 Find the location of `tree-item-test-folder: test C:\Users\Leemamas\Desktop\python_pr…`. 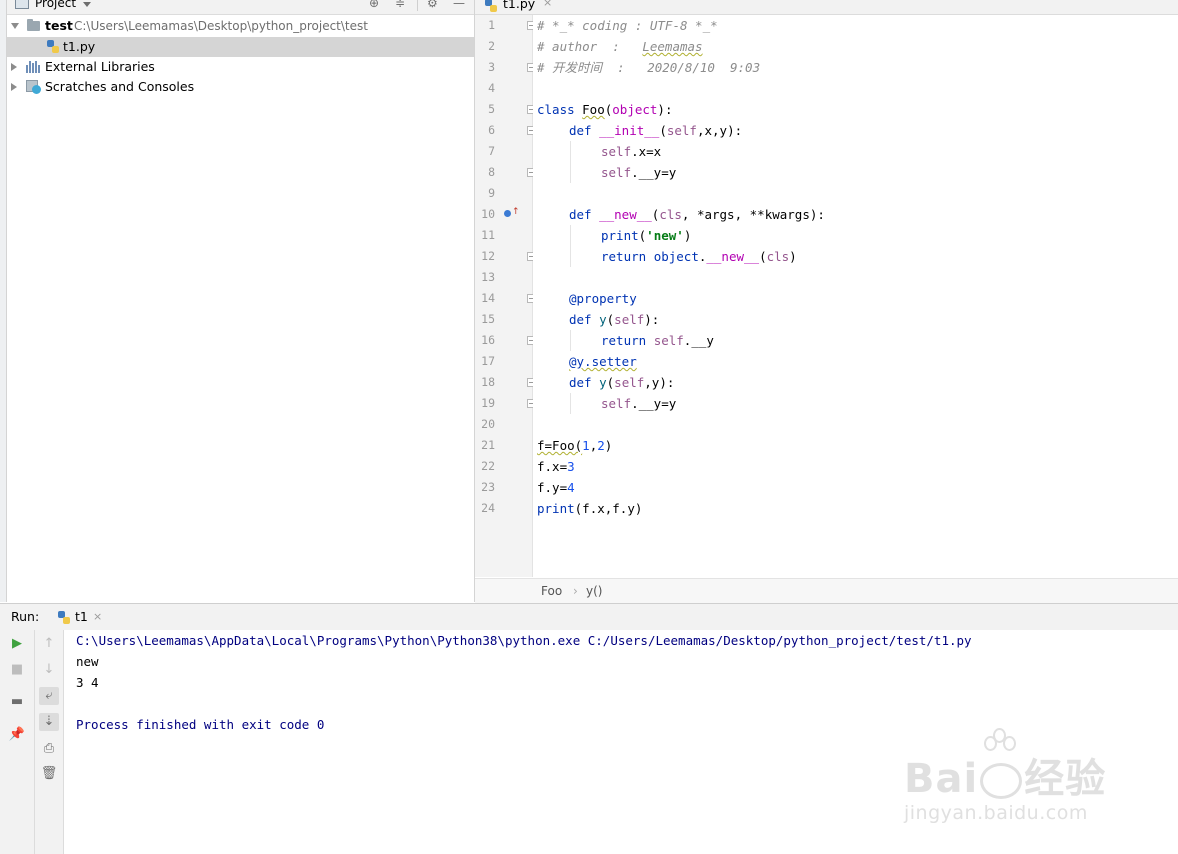

tree-item-test-folder: test C:\Users\Leemamas\Desktop\python_pr… is located at coordinates (240, 26).